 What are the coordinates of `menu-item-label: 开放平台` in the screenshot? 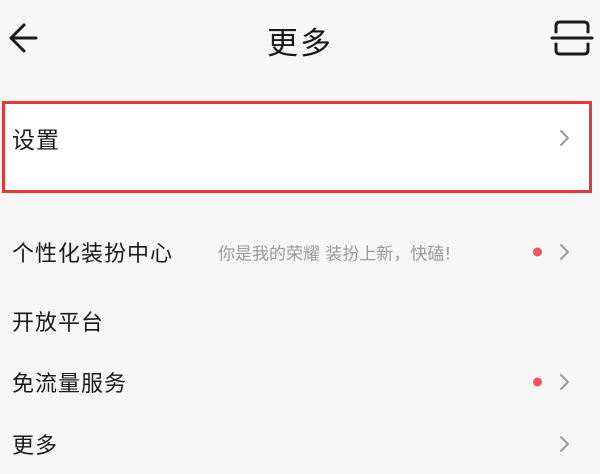 It's located at (58, 323).